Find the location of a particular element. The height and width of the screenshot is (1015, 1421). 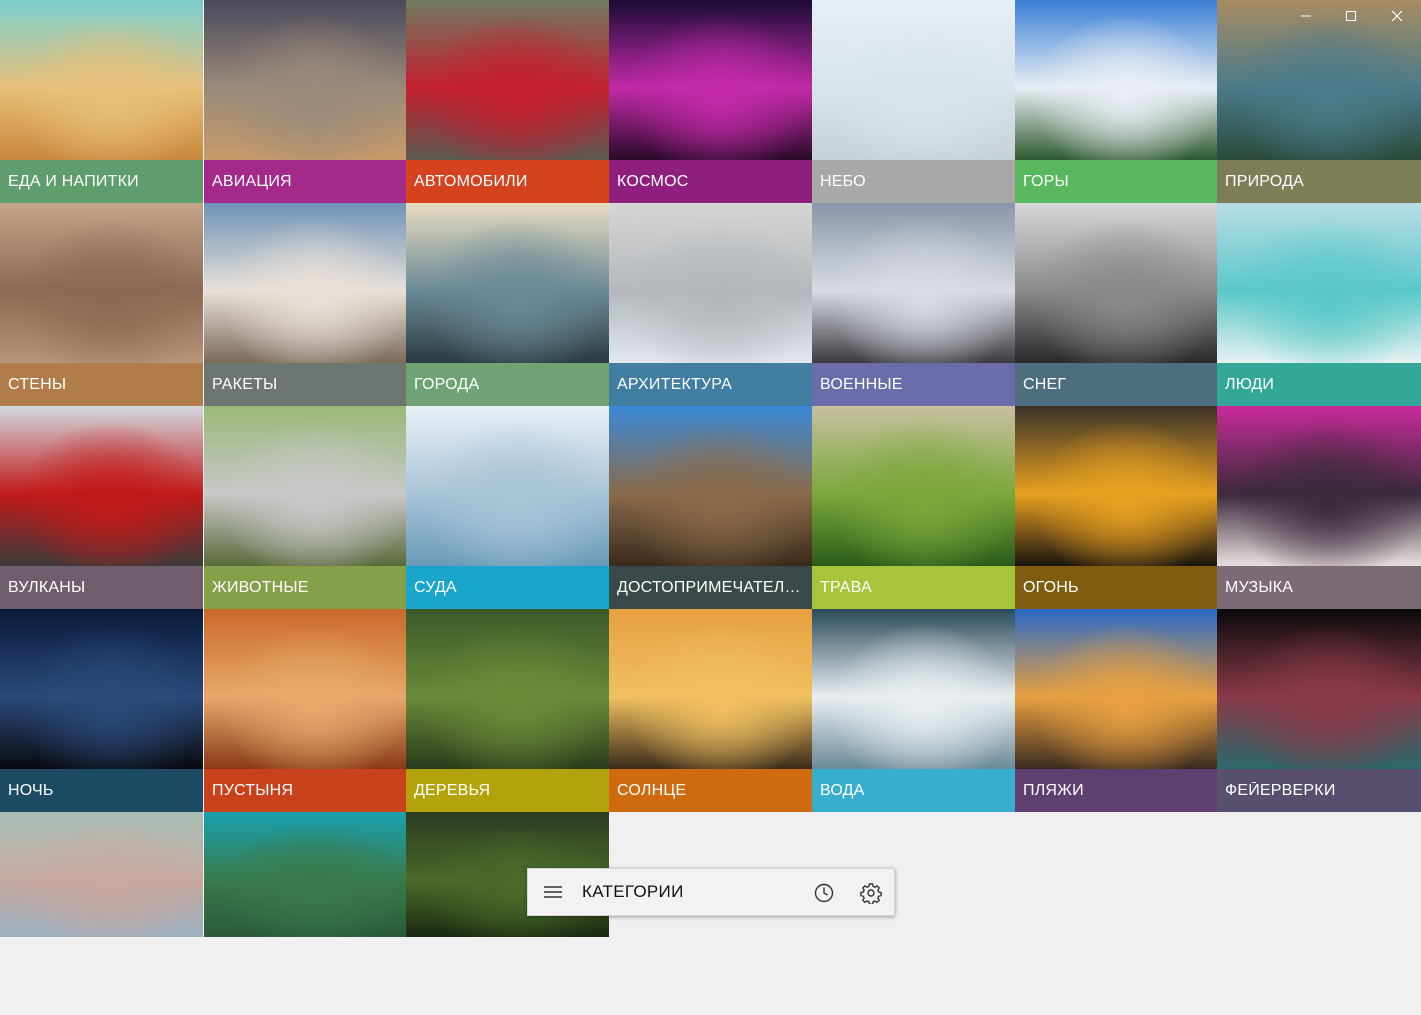

category-tile: СТЕНЫ is located at coordinates (101, 304).